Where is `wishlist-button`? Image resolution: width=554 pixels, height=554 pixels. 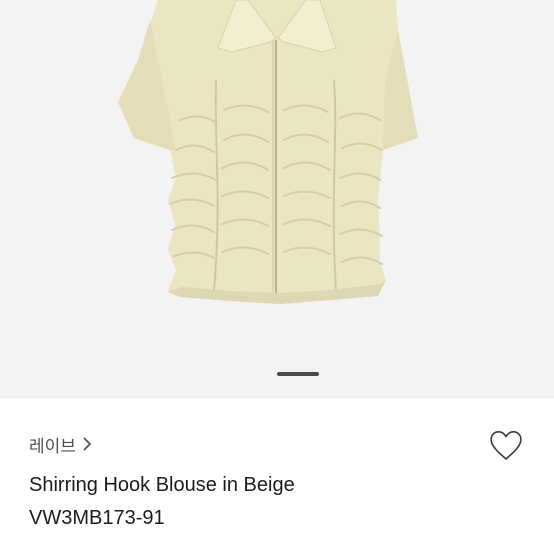 wishlist-button is located at coordinates (506, 445).